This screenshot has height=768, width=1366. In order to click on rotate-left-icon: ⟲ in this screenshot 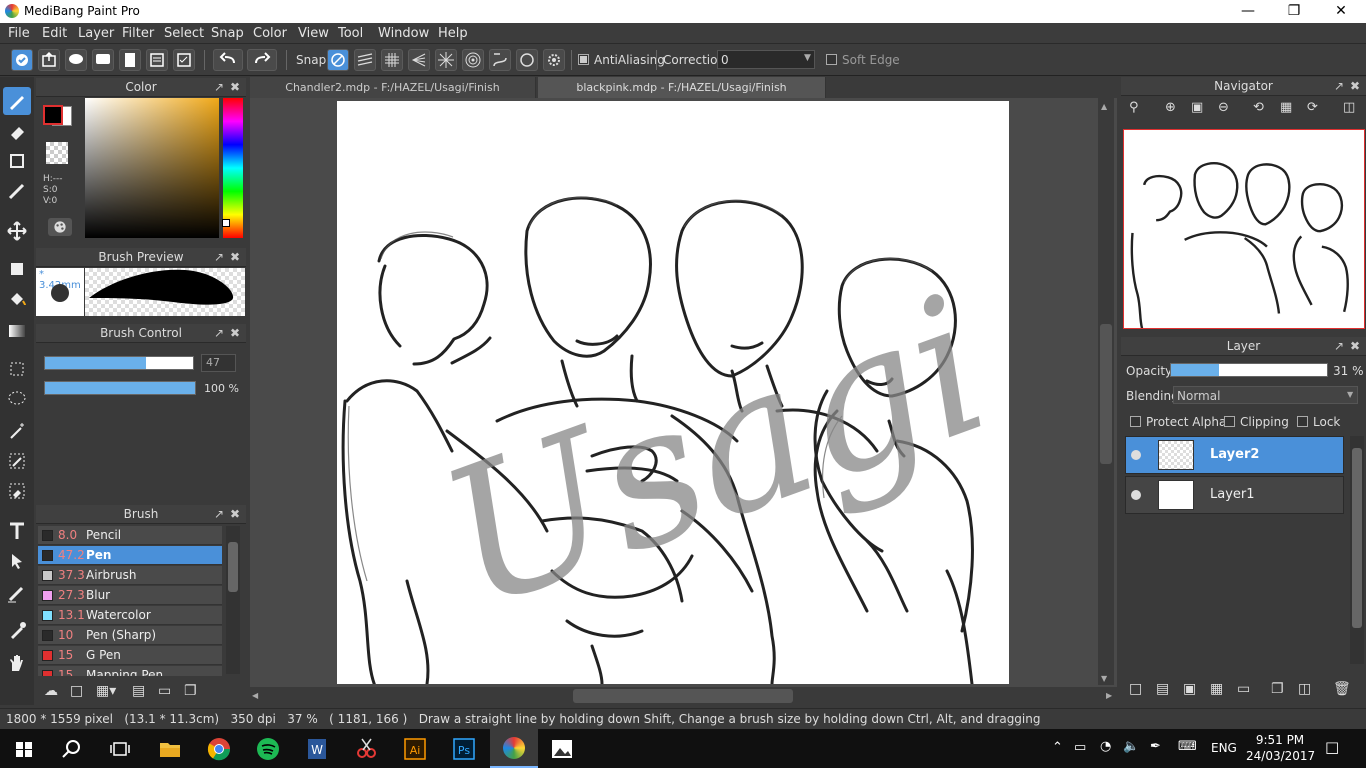, I will do `click(1258, 107)`.